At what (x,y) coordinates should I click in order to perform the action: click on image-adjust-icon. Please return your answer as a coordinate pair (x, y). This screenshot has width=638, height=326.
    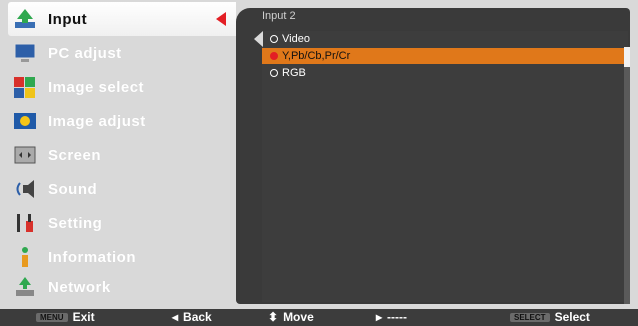
    Looking at the image, I should click on (25, 121).